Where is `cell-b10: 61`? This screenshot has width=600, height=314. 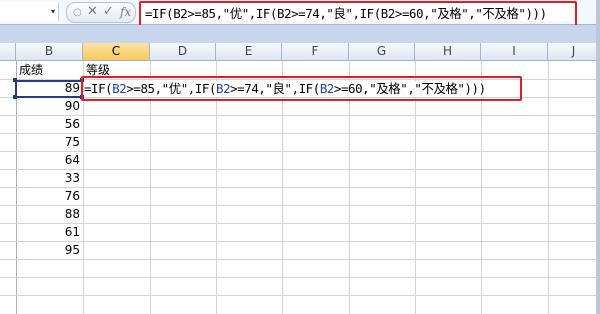 cell-b10: 61 is located at coordinates (48, 232).